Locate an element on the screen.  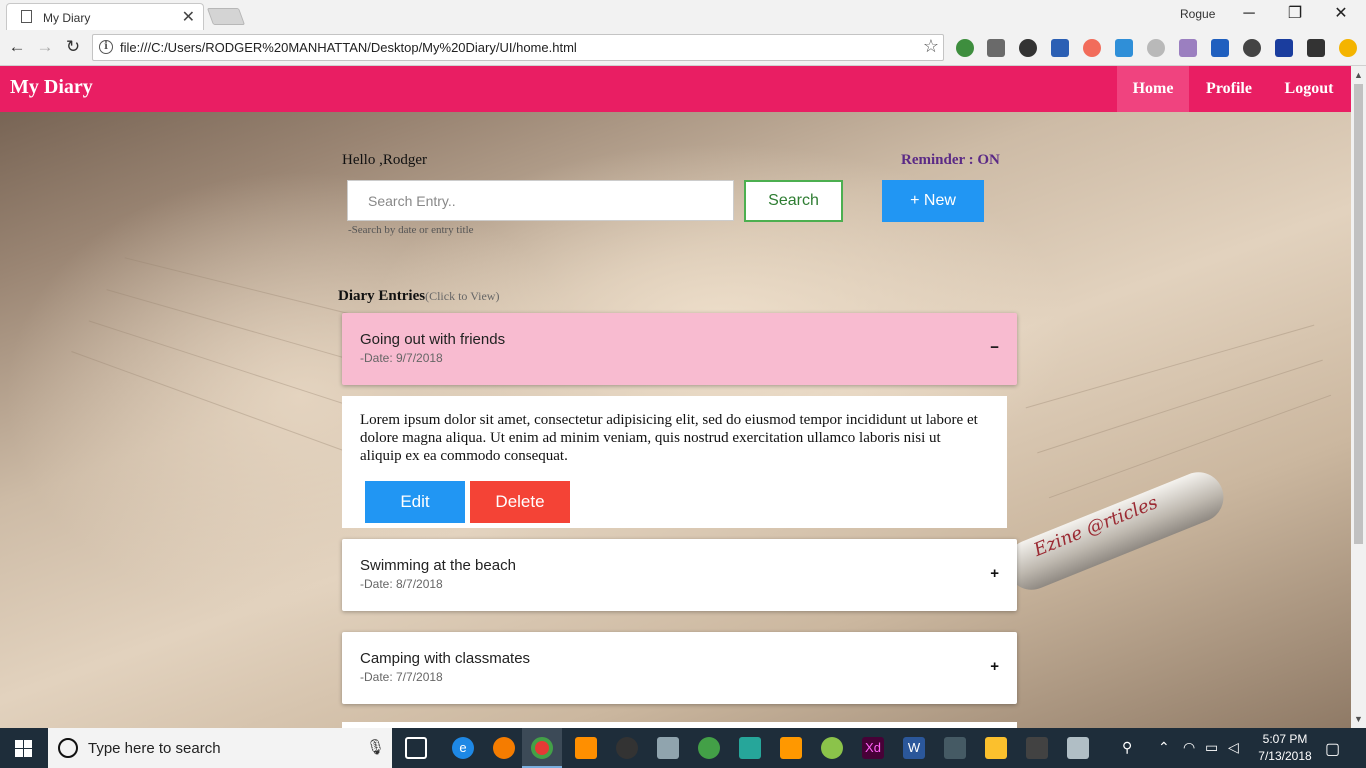
page-scrollbar: ▲ ▼ is located at coordinates (1358, 397).